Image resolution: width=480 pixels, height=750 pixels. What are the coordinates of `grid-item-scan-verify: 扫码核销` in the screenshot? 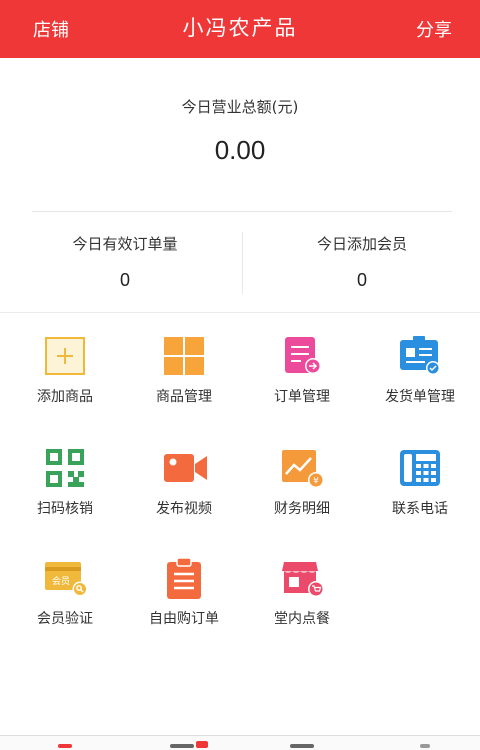 It's located at (65, 480).